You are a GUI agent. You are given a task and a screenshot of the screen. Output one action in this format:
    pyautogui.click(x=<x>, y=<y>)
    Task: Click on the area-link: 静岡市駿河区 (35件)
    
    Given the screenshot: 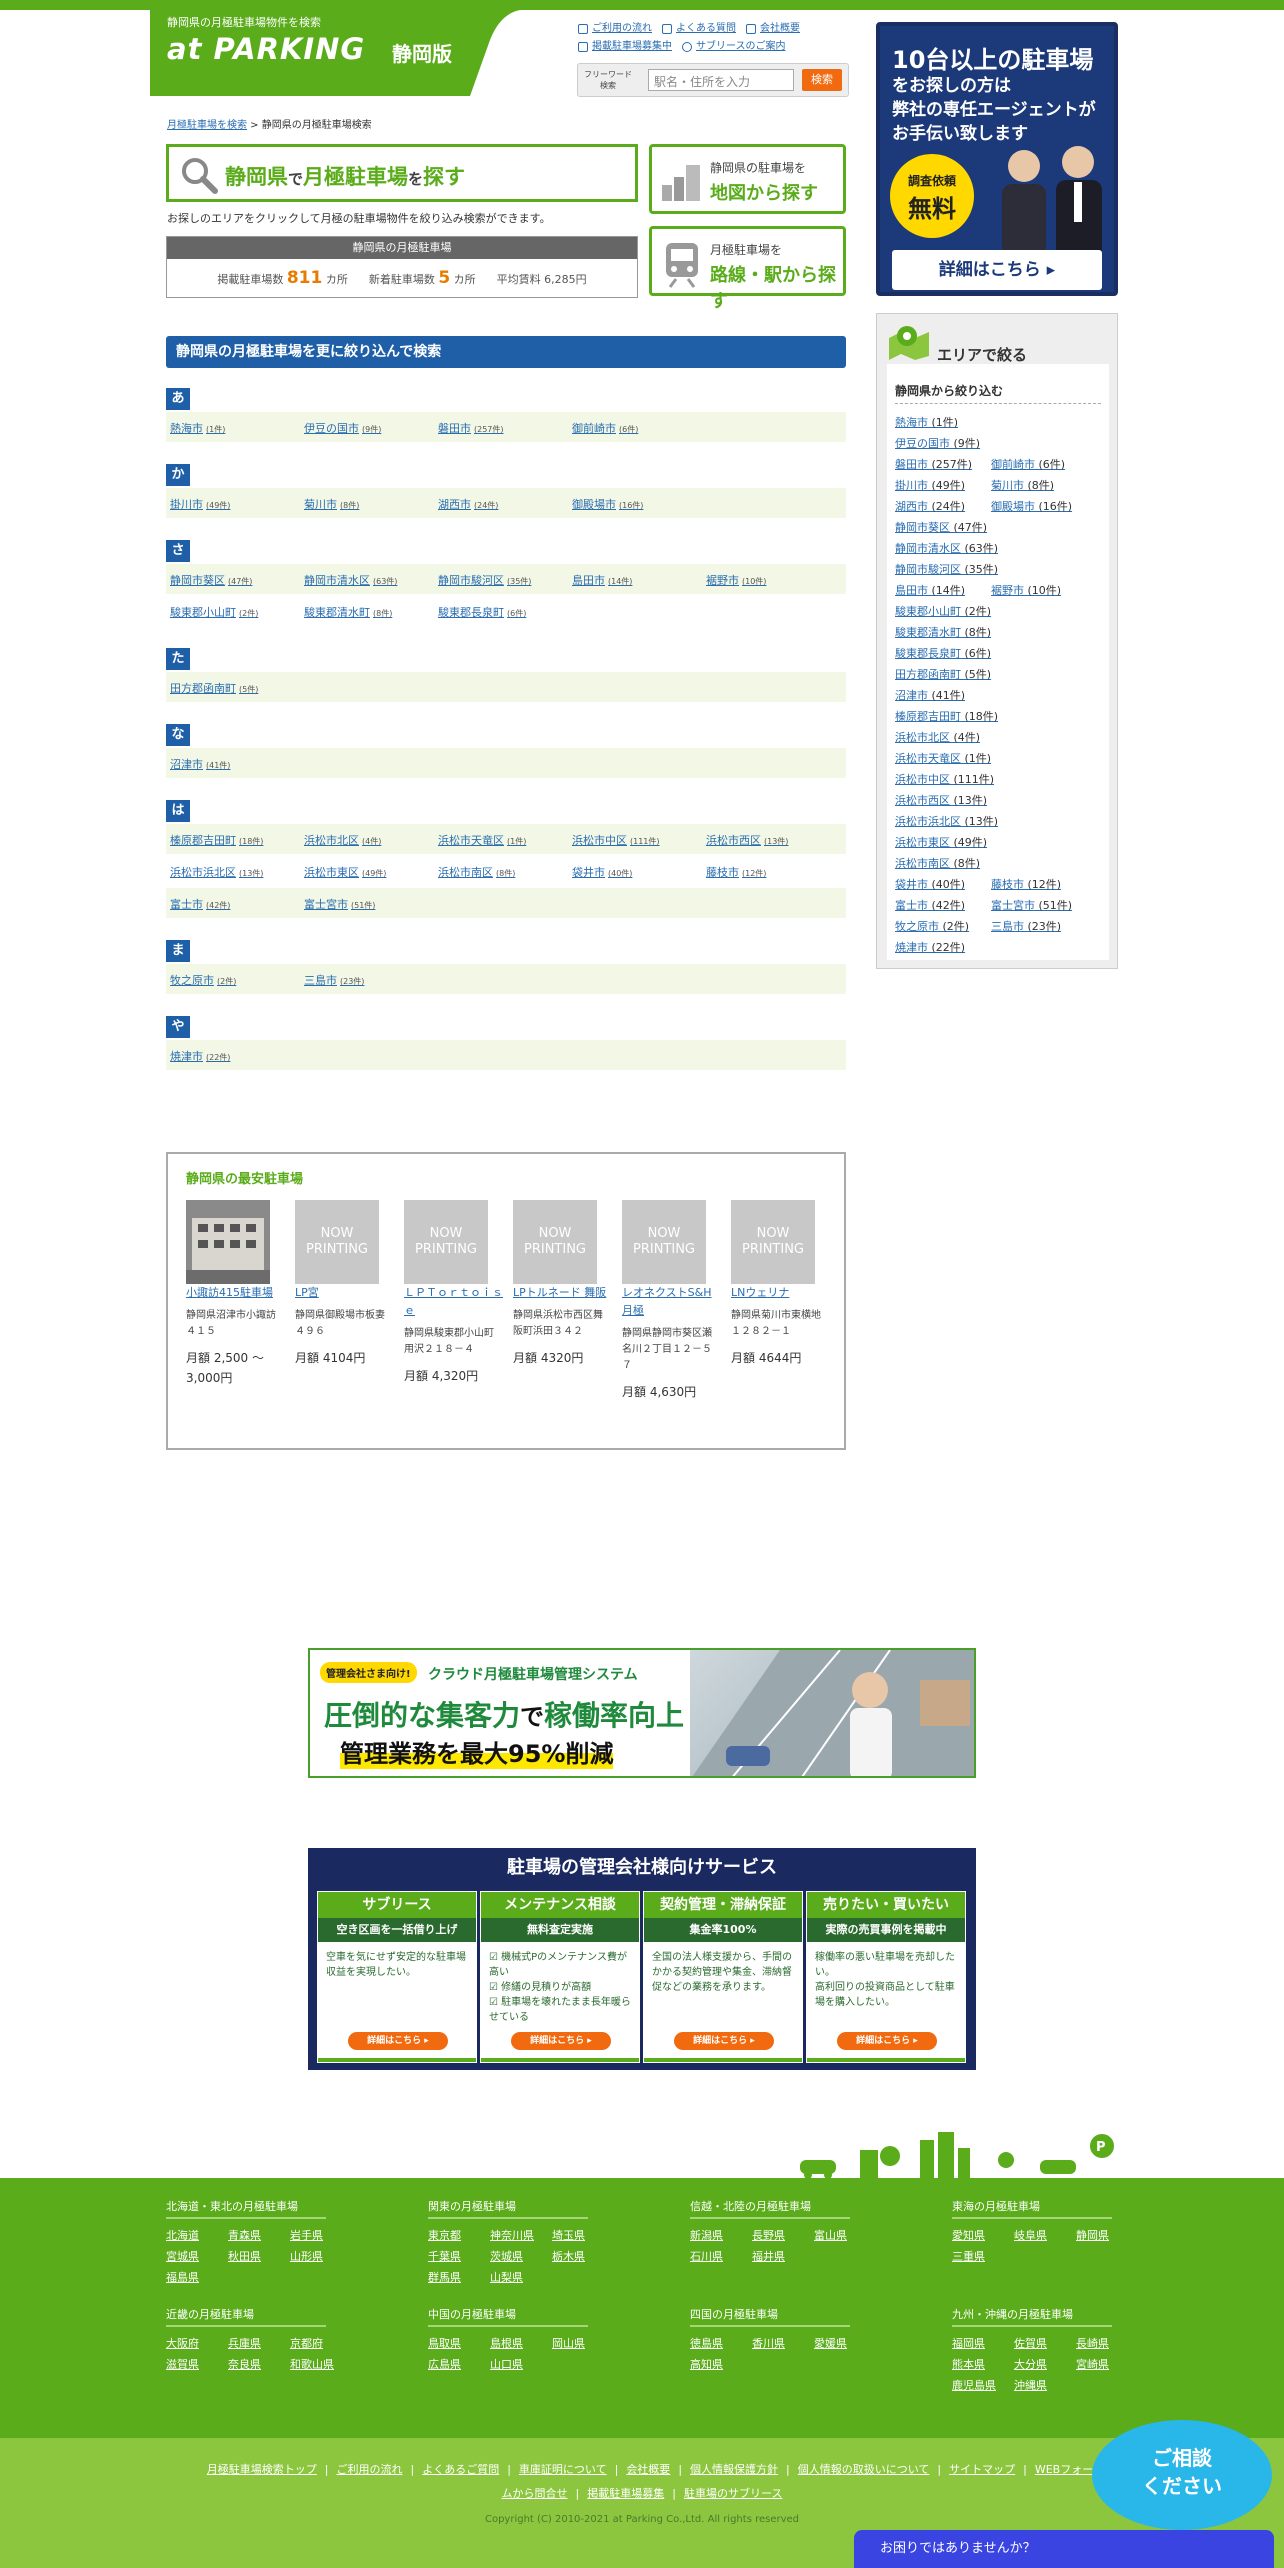 What is the action you would take?
    pyautogui.click(x=484, y=580)
    